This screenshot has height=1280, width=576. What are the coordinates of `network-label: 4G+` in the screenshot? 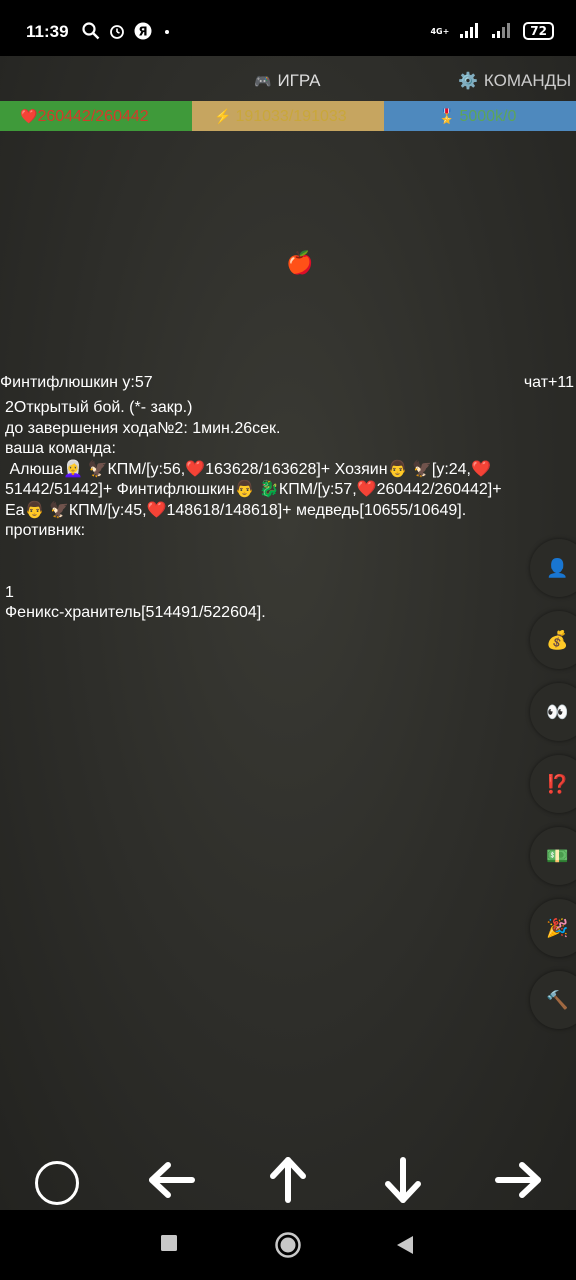 It's located at (440, 31).